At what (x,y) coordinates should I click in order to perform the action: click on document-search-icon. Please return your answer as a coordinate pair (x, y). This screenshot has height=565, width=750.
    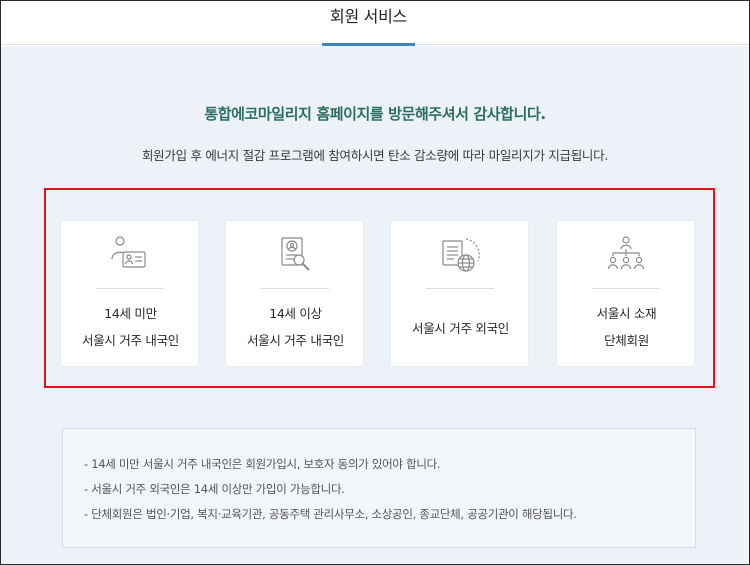
    Looking at the image, I should click on (295, 254).